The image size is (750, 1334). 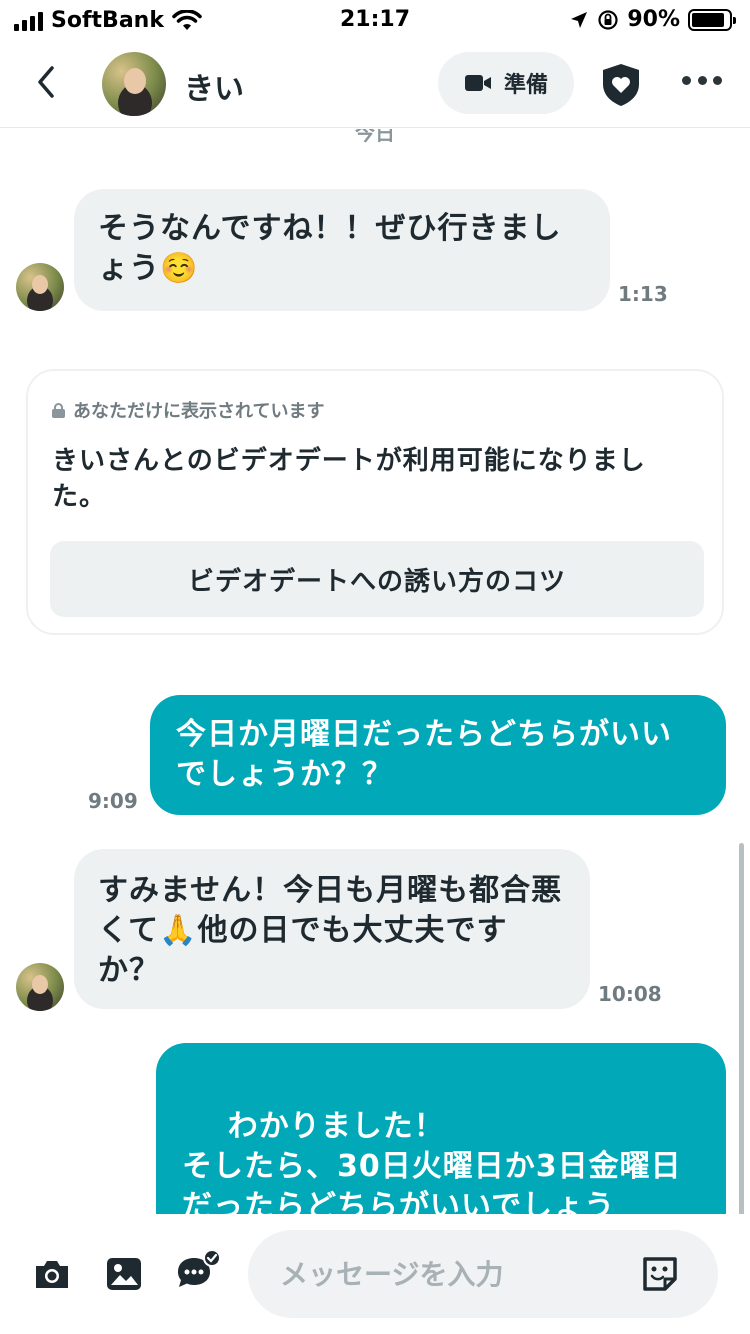 I want to click on sticker-icon, so click(x=660, y=1274).